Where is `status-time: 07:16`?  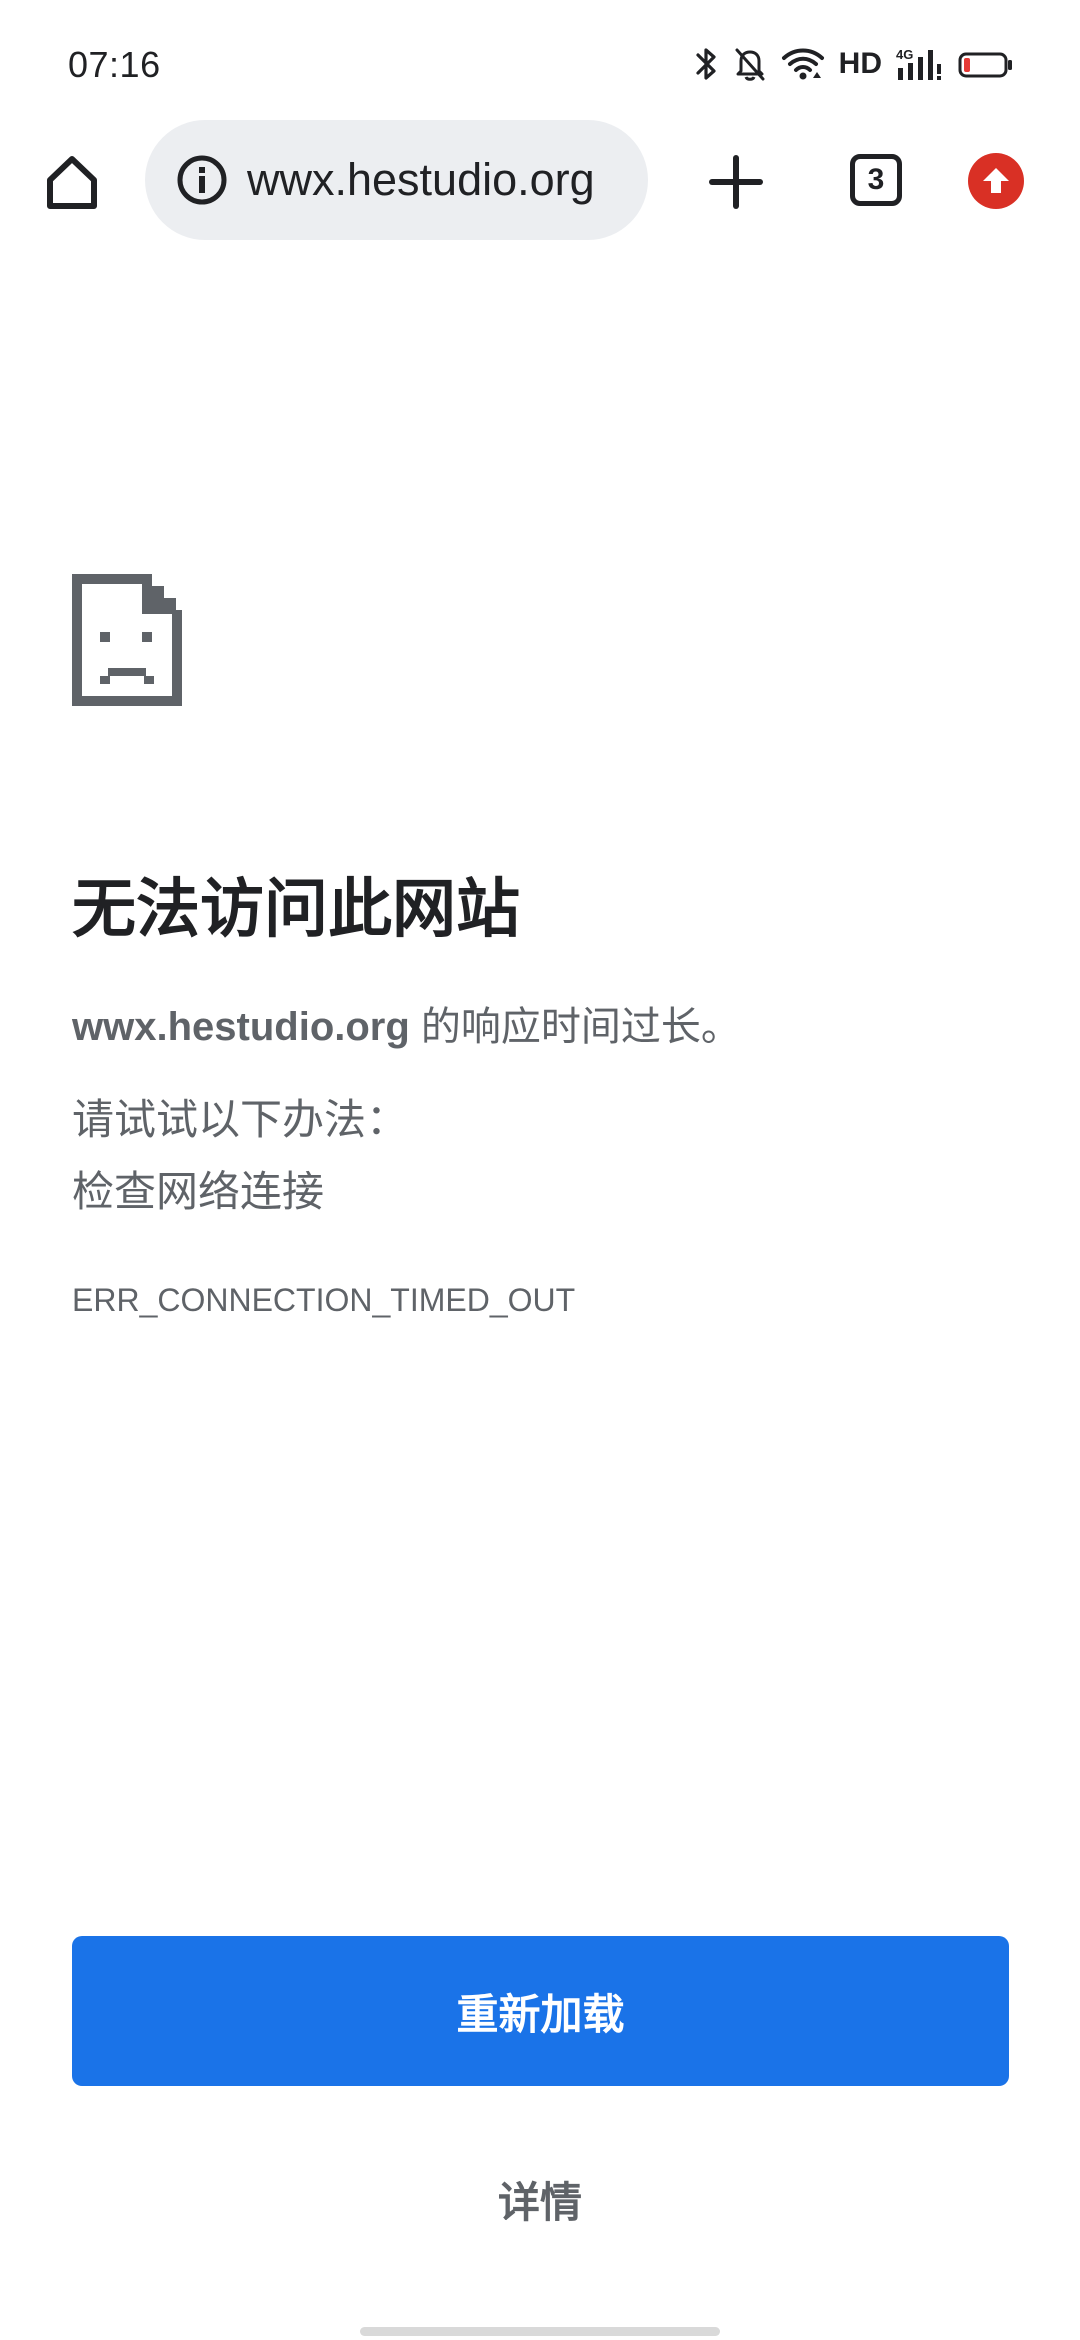
status-time: 07:16 is located at coordinates (114, 64).